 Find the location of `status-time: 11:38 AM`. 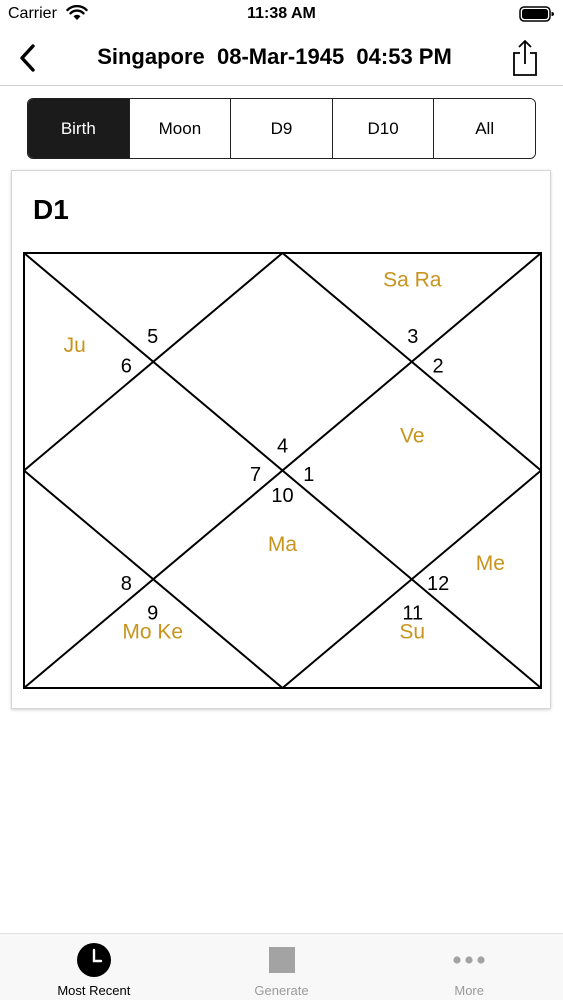

status-time: 11:38 AM is located at coordinates (281, 13).